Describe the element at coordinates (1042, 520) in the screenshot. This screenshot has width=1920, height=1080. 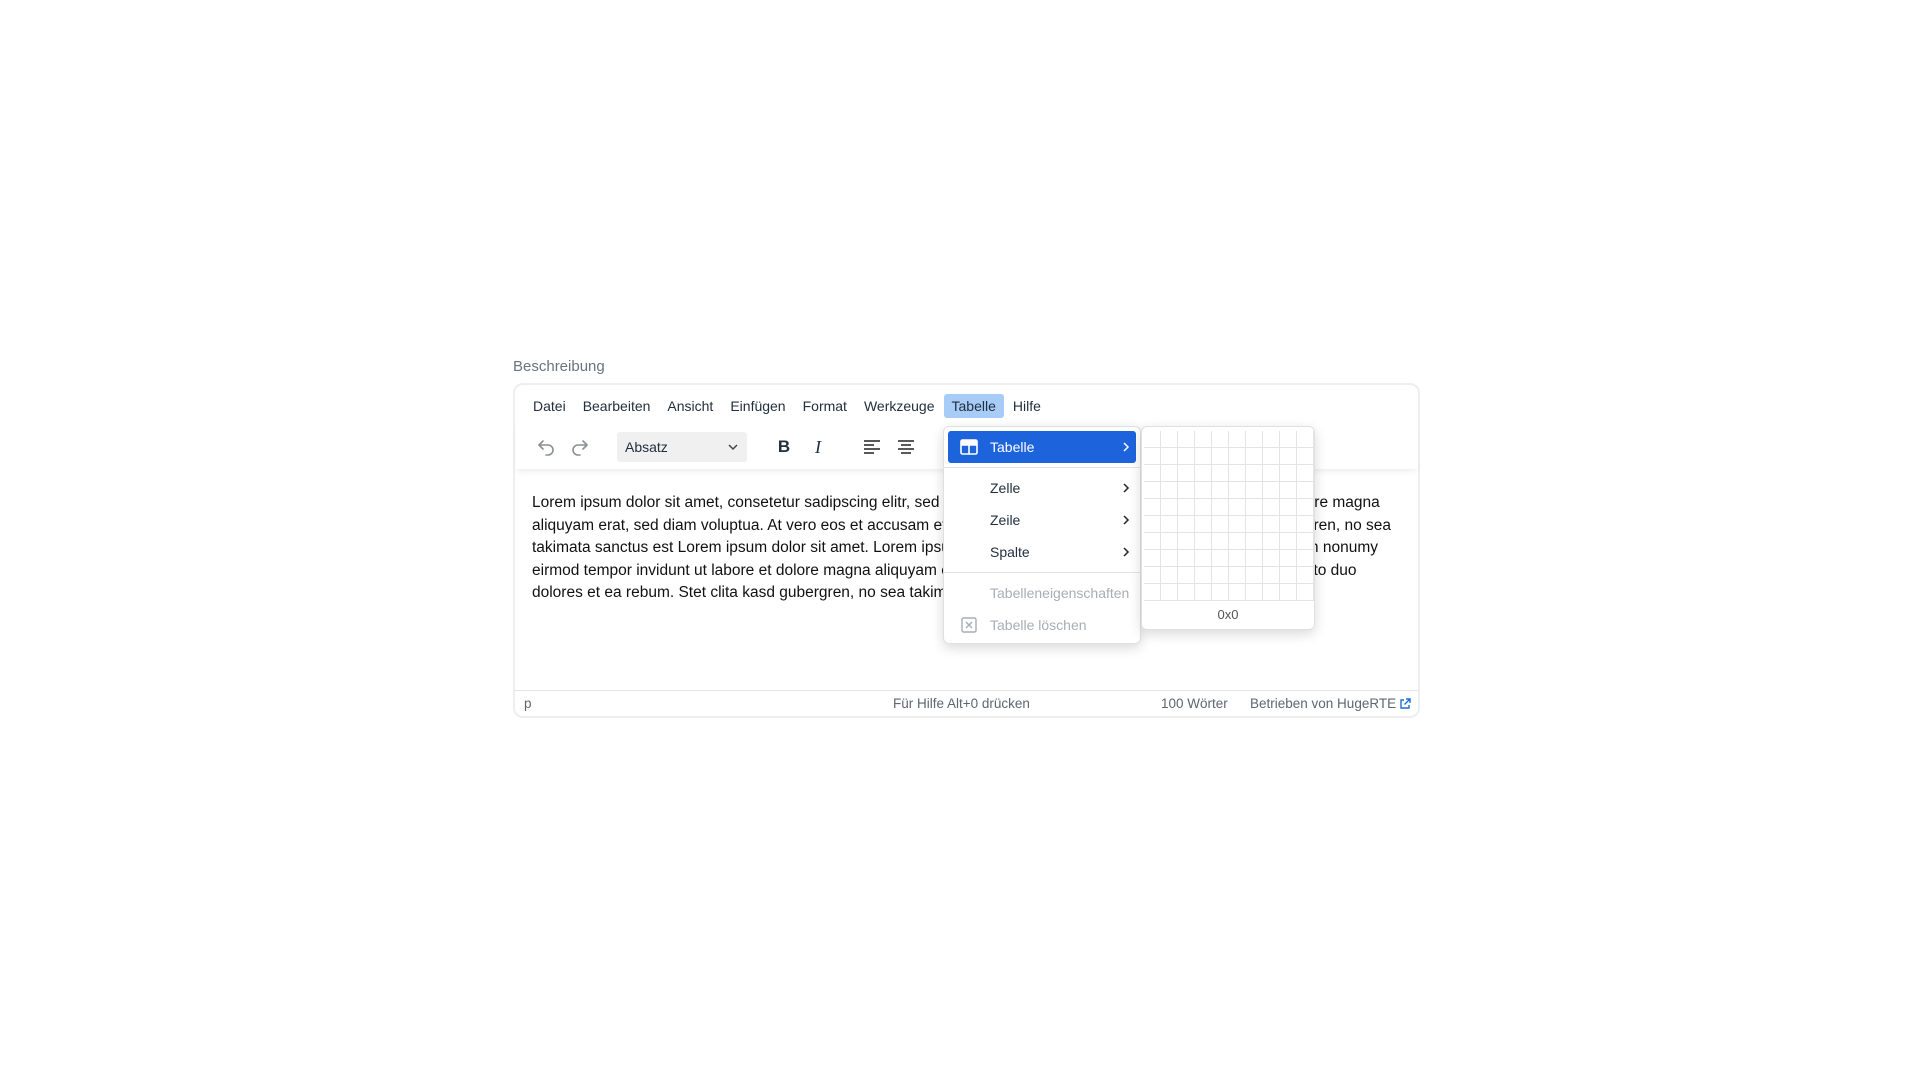
I see `dd-item-zeile: Zeile` at that location.